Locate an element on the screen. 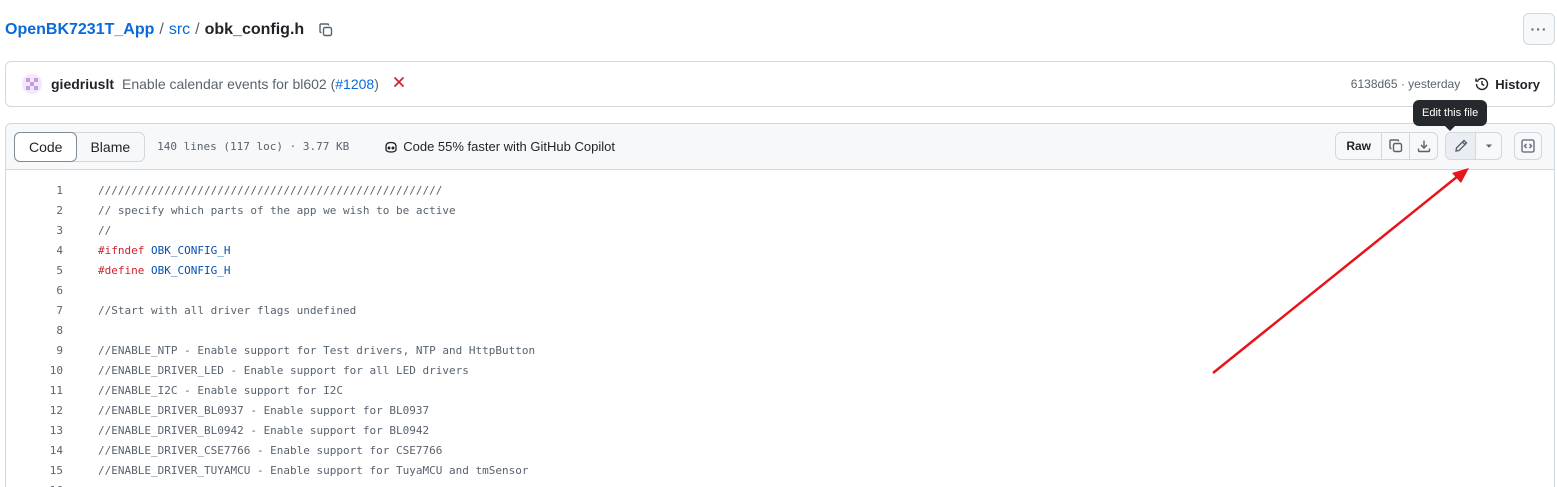 The image size is (1557, 487). x-icon is located at coordinates (399, 84).